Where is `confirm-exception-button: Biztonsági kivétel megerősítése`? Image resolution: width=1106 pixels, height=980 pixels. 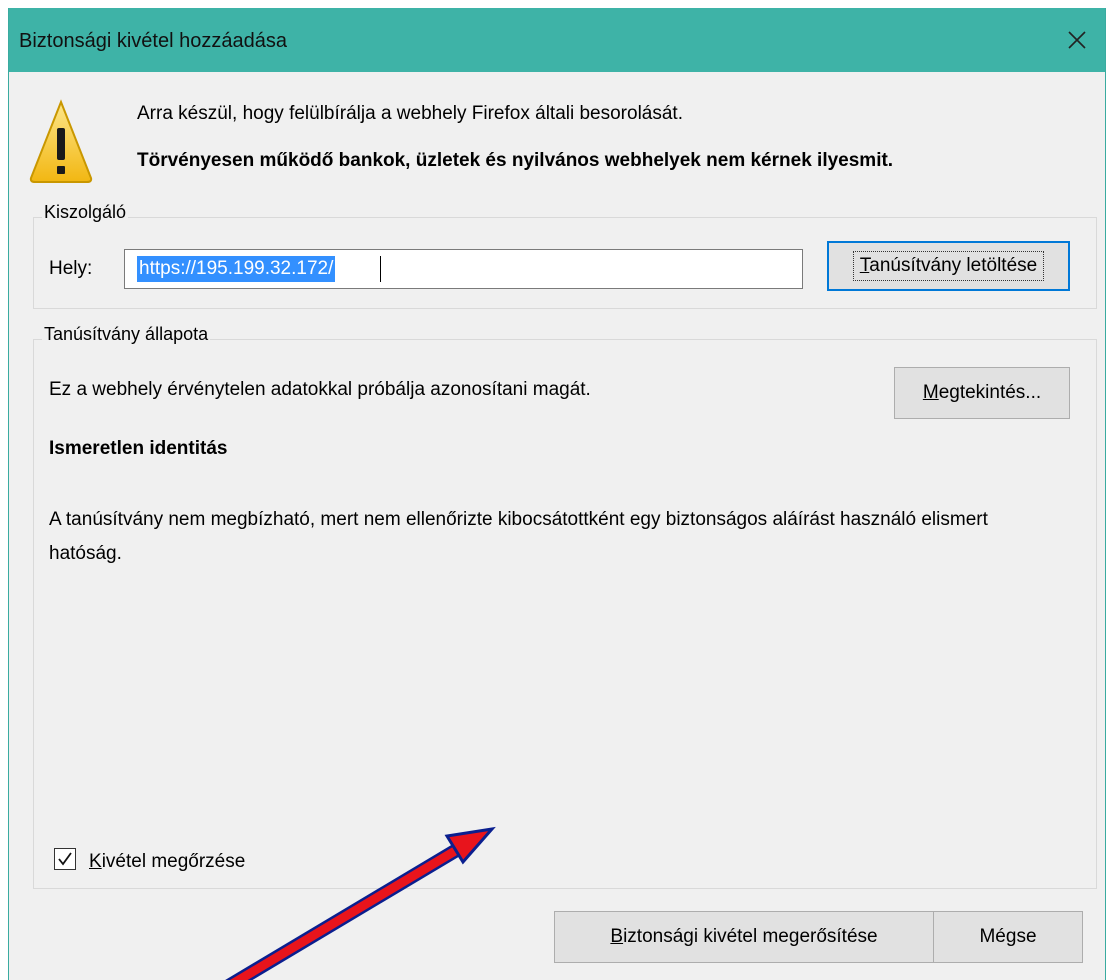 confirm-exception-button: Biztonsági kivétel megerősítése is located at coordinates (744, 937).